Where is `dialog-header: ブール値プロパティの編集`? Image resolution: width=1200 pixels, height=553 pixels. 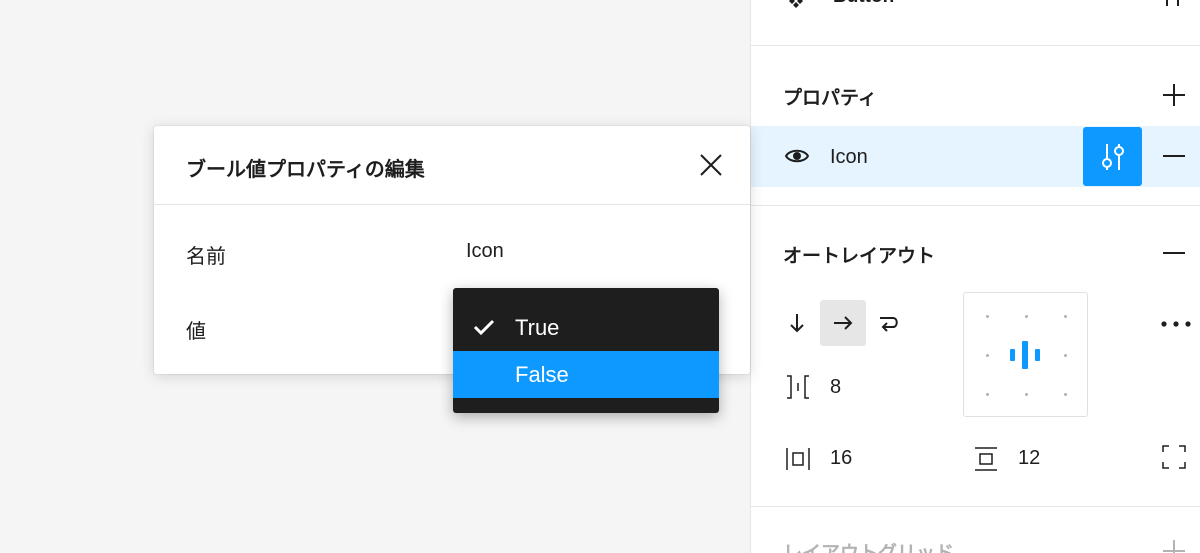 dialog-header: ブール値プロパティの編集 is located at coordinates (452, 165).